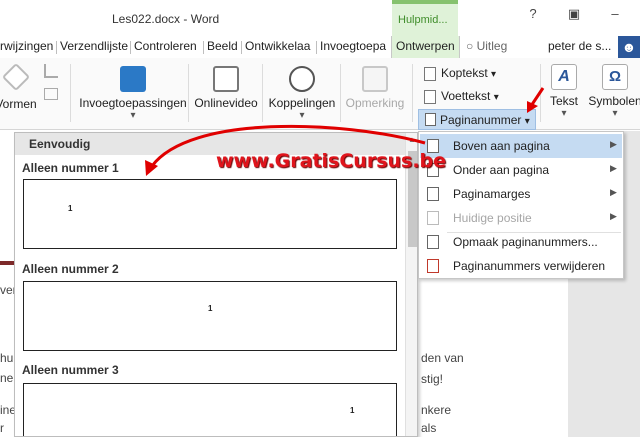 The height and width of the screenshot is (437, 640). What do you see at coordinates (615, 15) in the screenshot?
I see `minimize-icon: –` at bounding box center [615, 15].